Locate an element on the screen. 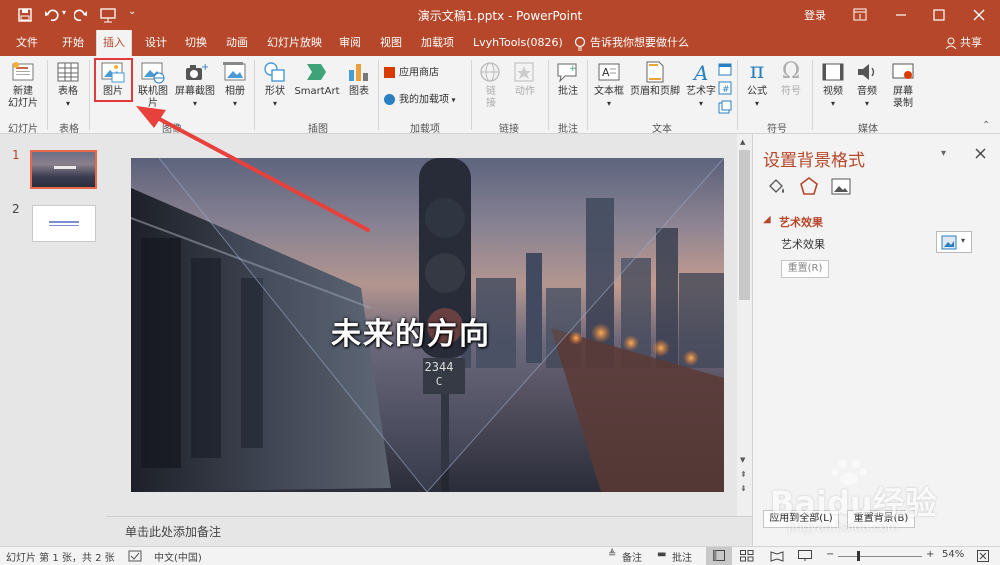 The image size is (1000, 565). redo-icon is located at coordinates (81, 15).